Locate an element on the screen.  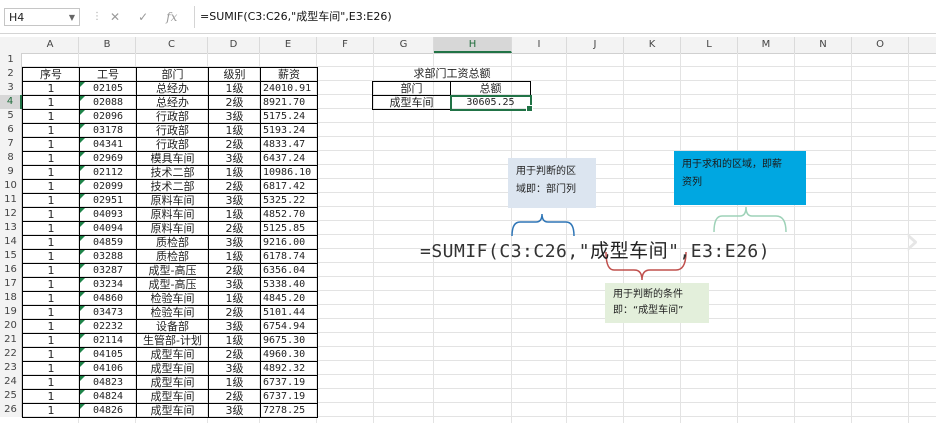
big-formula-prefix: =SUMIF(C3:C26," is located at coordinates (505, 251).